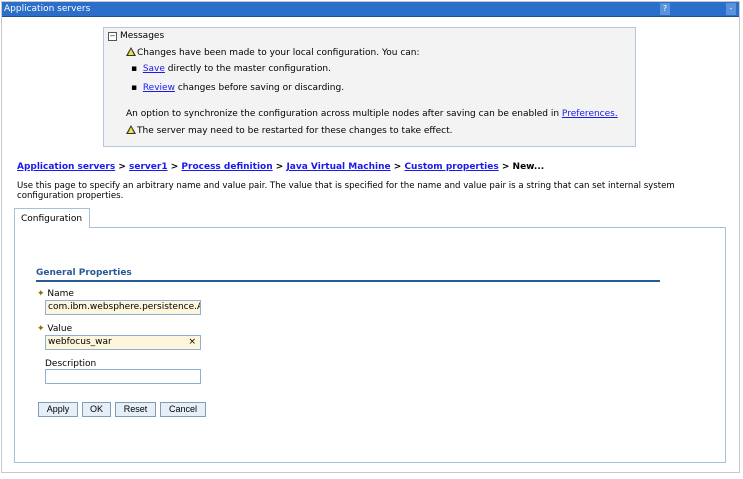  I want to click on tab-configuration: Configuration, so click(52, 218).